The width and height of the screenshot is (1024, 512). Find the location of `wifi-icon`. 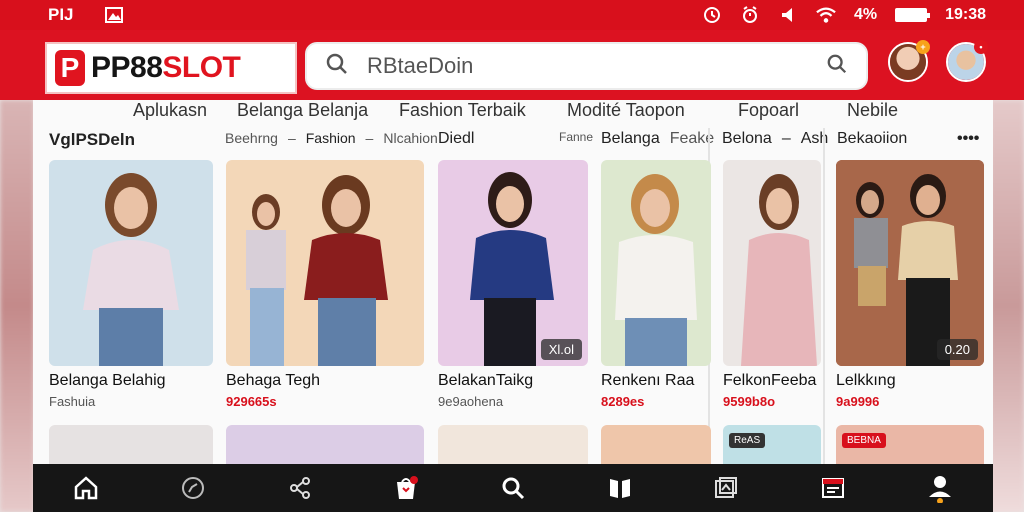

wifi-icon is located at coordinates (826, 15).